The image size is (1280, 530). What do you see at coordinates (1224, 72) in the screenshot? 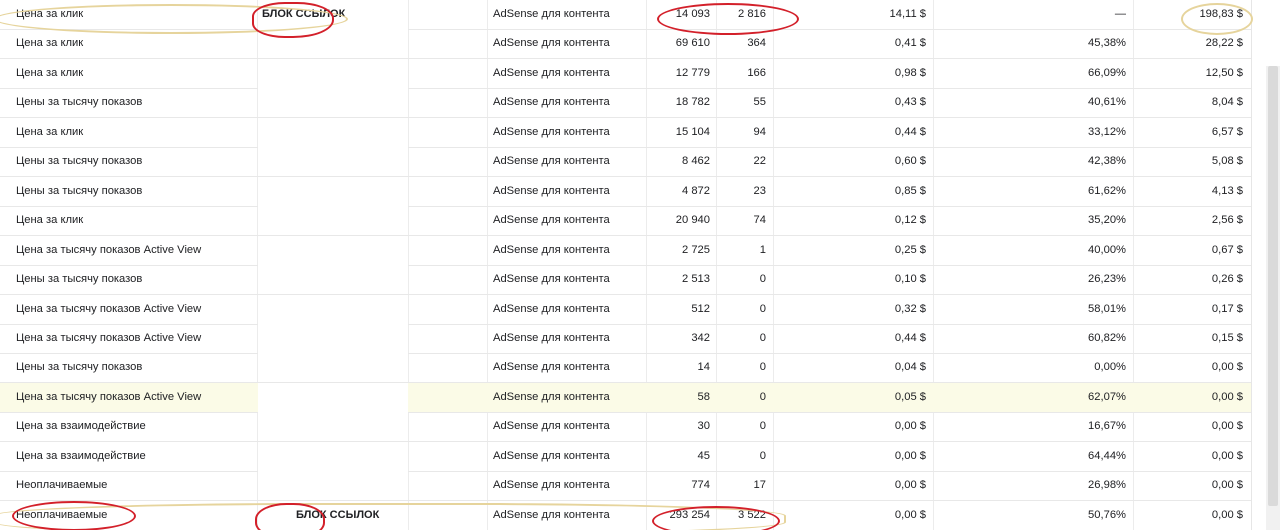
I see `revenue-cell: 12,50 $` at bounding box center [1224, 72].